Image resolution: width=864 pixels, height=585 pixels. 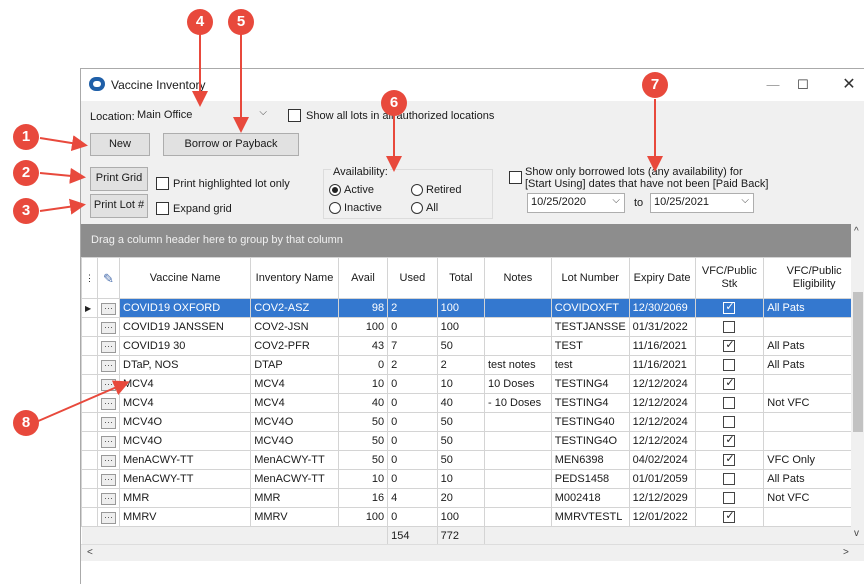 I want to click on annotation-marker-6: 6, so click(x=394, y=103).